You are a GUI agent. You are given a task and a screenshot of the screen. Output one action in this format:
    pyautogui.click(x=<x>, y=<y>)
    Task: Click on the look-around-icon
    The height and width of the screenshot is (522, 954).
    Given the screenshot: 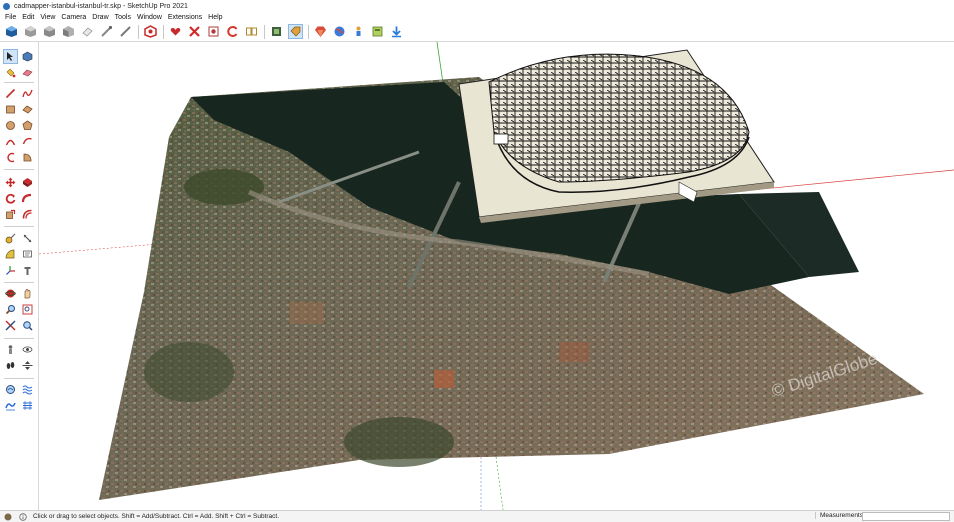 What is the action you would take?
    pyautogui.click(x=27, y=349)
    